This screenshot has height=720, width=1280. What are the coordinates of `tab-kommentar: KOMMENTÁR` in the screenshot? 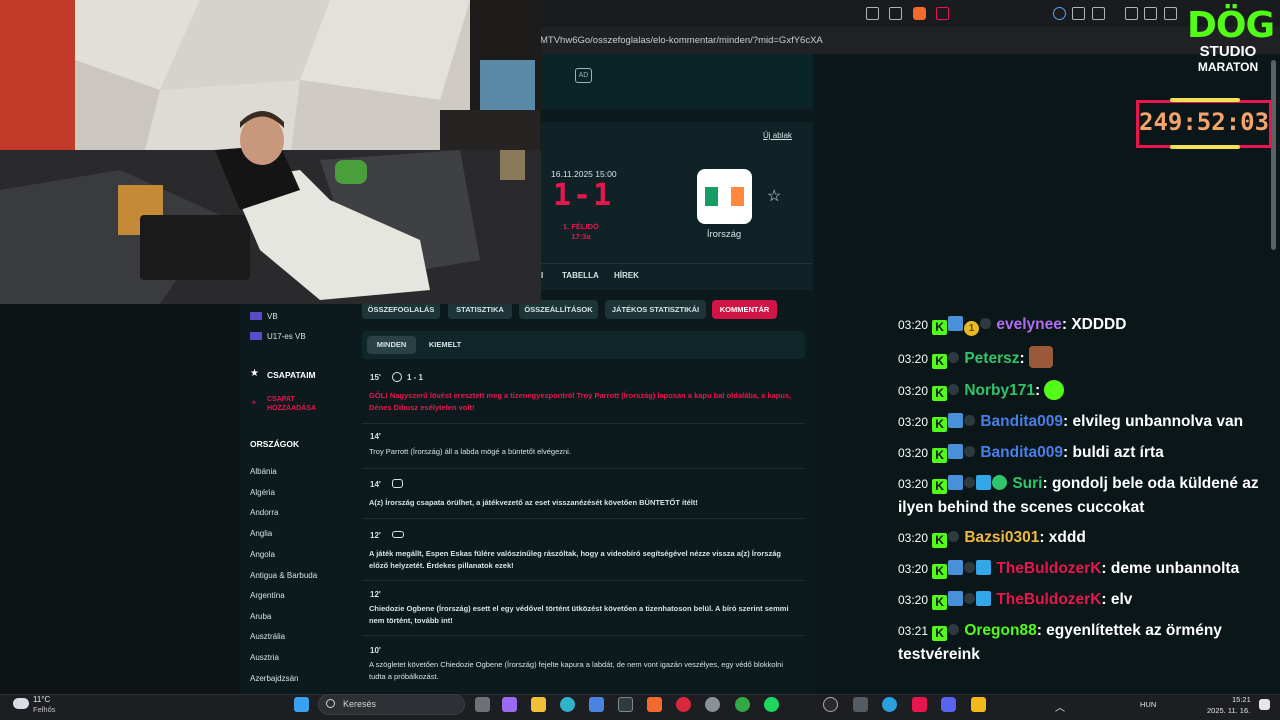 It's located at (744, 309).